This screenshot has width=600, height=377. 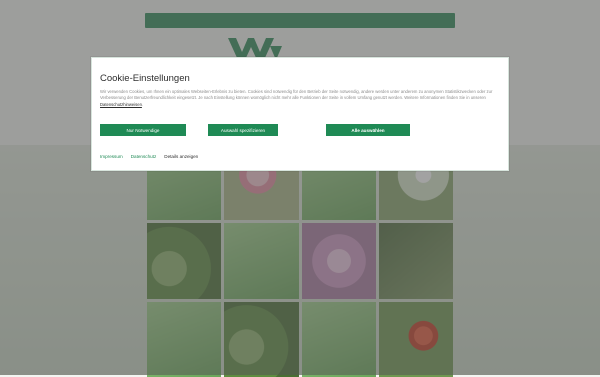 I want to click on dialog-description-end: ., so click(x=142, y=104).